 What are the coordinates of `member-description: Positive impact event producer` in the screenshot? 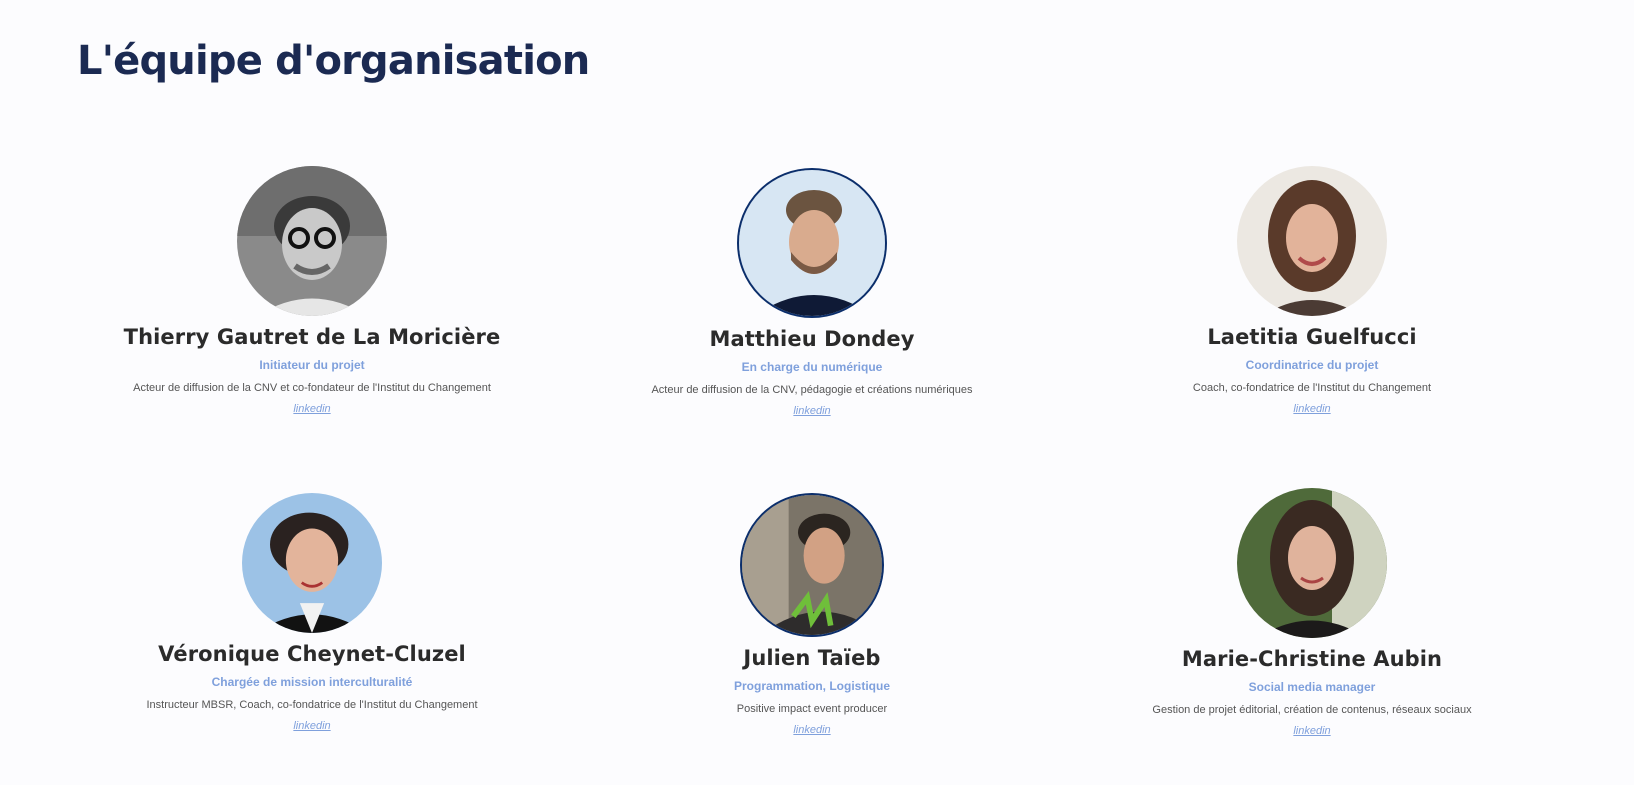 It's located at (812, 709).